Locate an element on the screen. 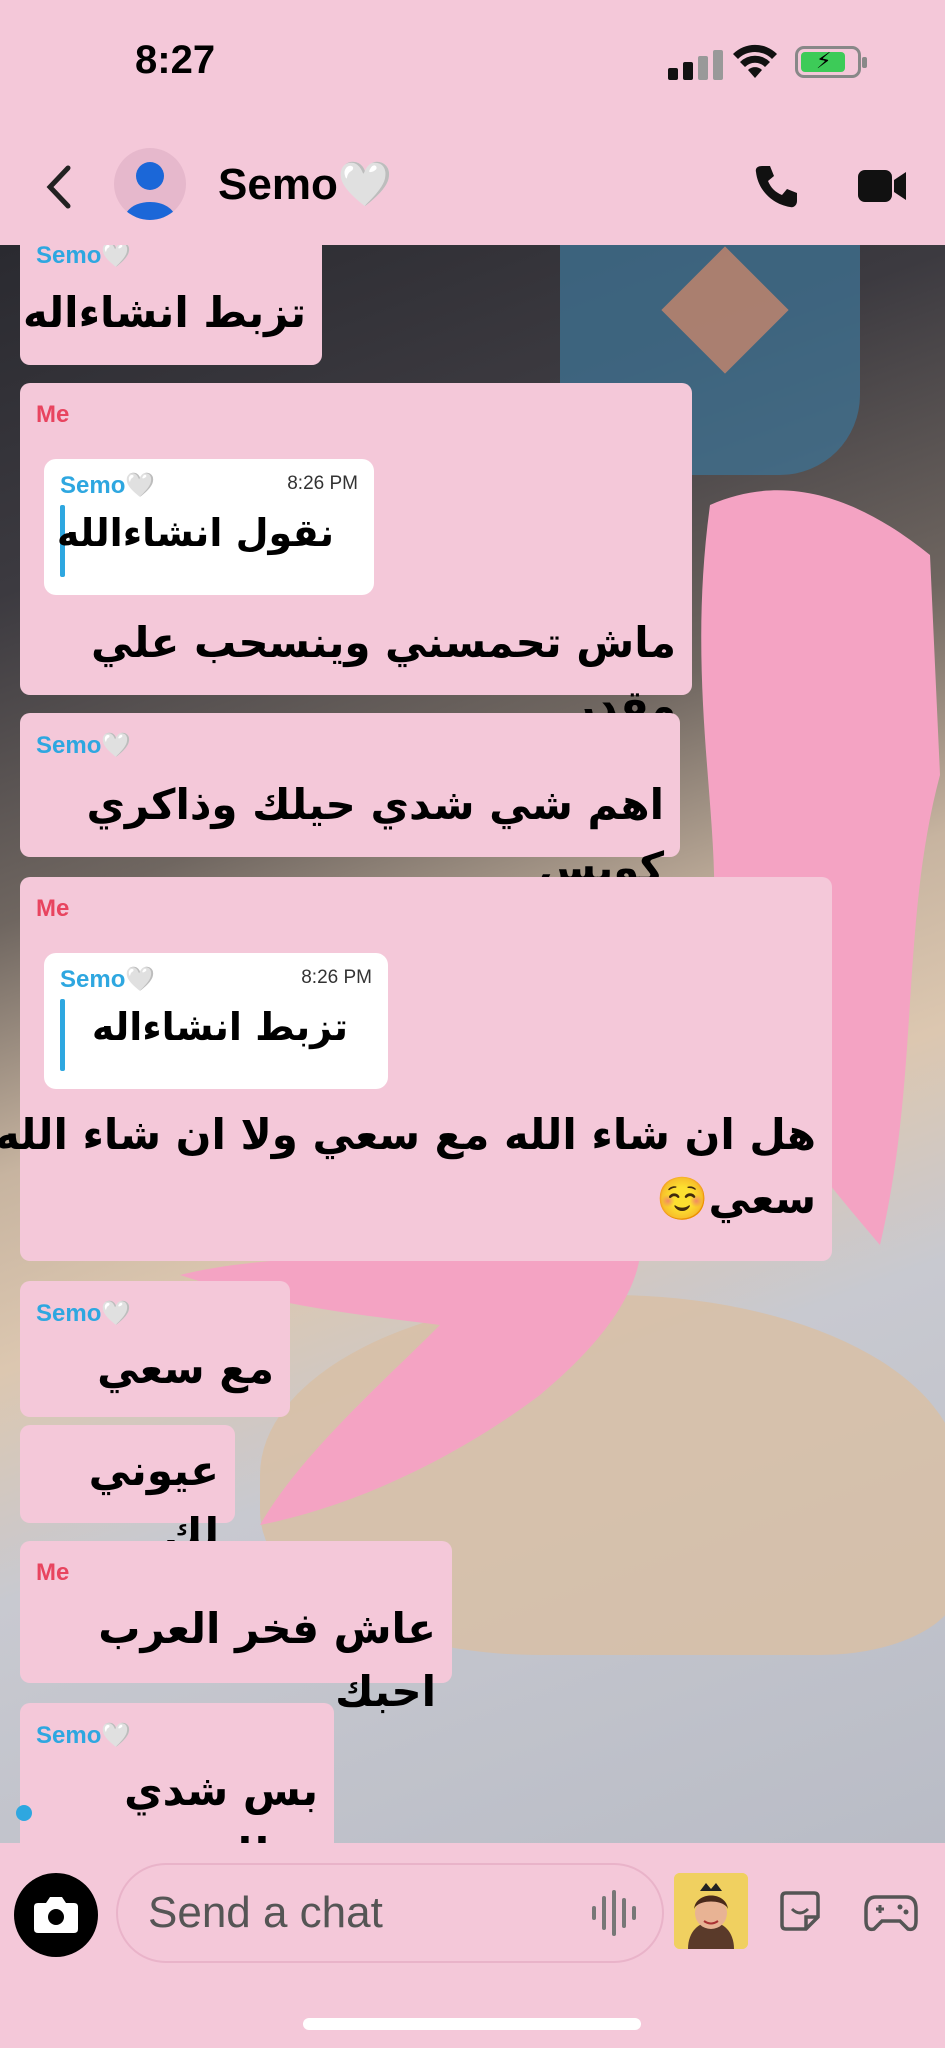 The image size is (945, 2048). video-camera-icon is located at coordinates (882, 186).